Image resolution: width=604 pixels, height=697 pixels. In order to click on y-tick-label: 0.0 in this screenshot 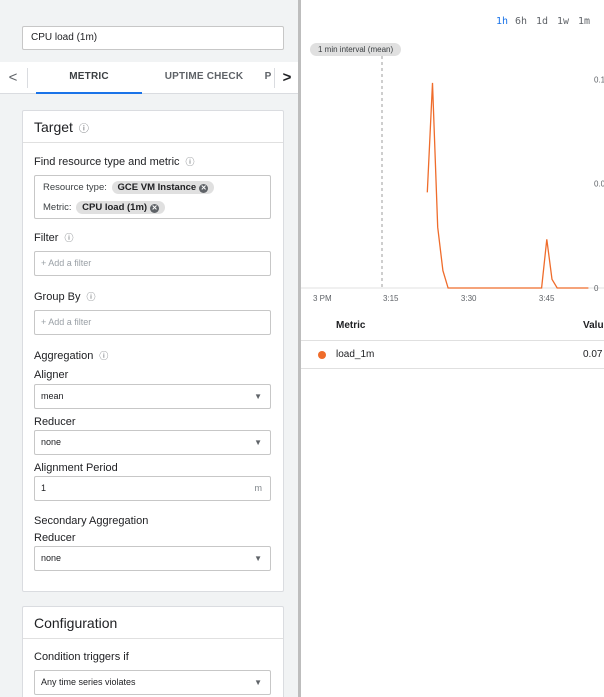, I will do `click(599, 184)`.